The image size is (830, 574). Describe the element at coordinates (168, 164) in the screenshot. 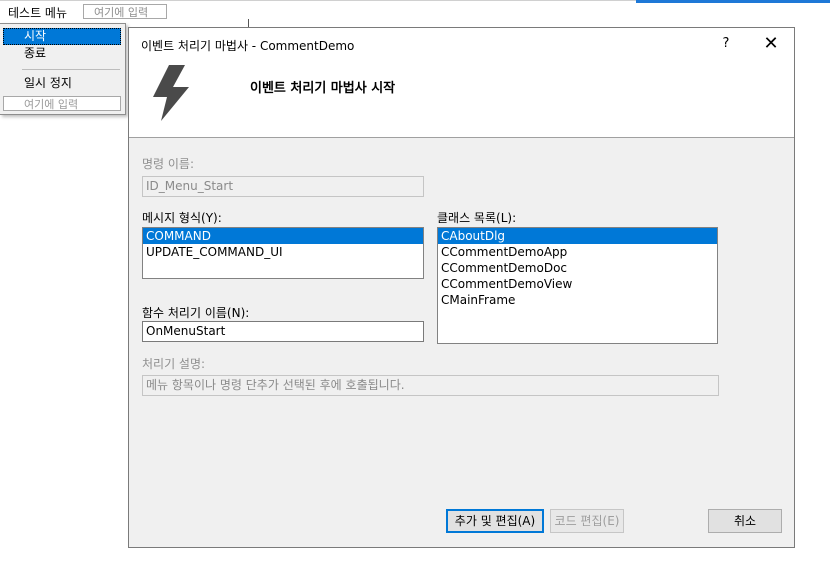

I see `command-name-label: 명령 이름:` at that location.